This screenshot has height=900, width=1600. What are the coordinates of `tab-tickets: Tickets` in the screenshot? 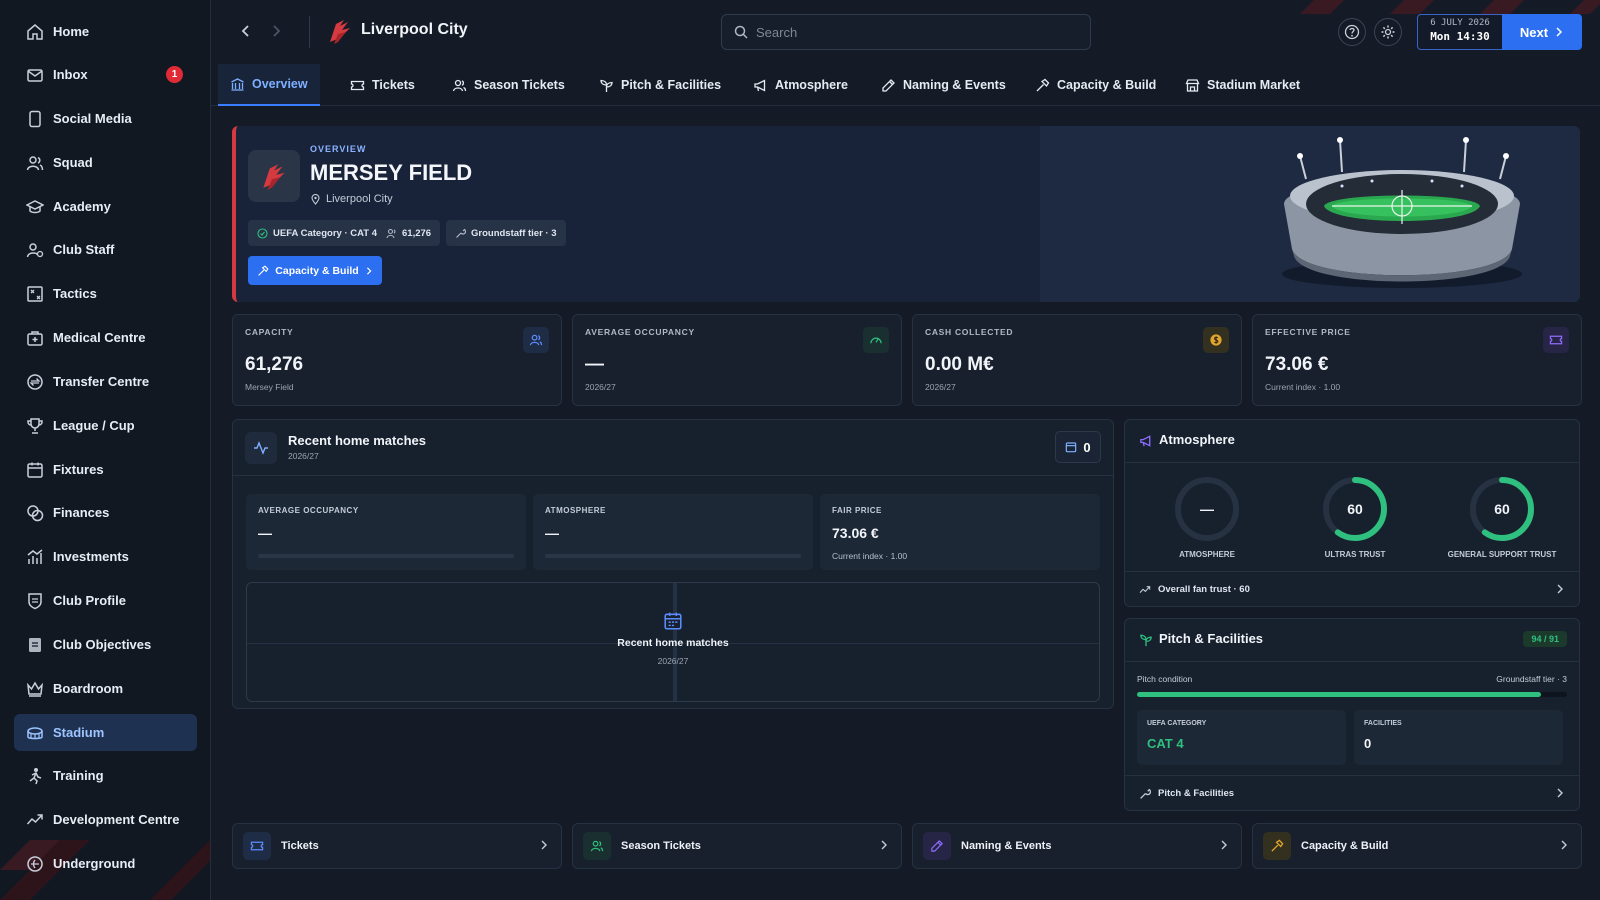 It's located at (382, 85).